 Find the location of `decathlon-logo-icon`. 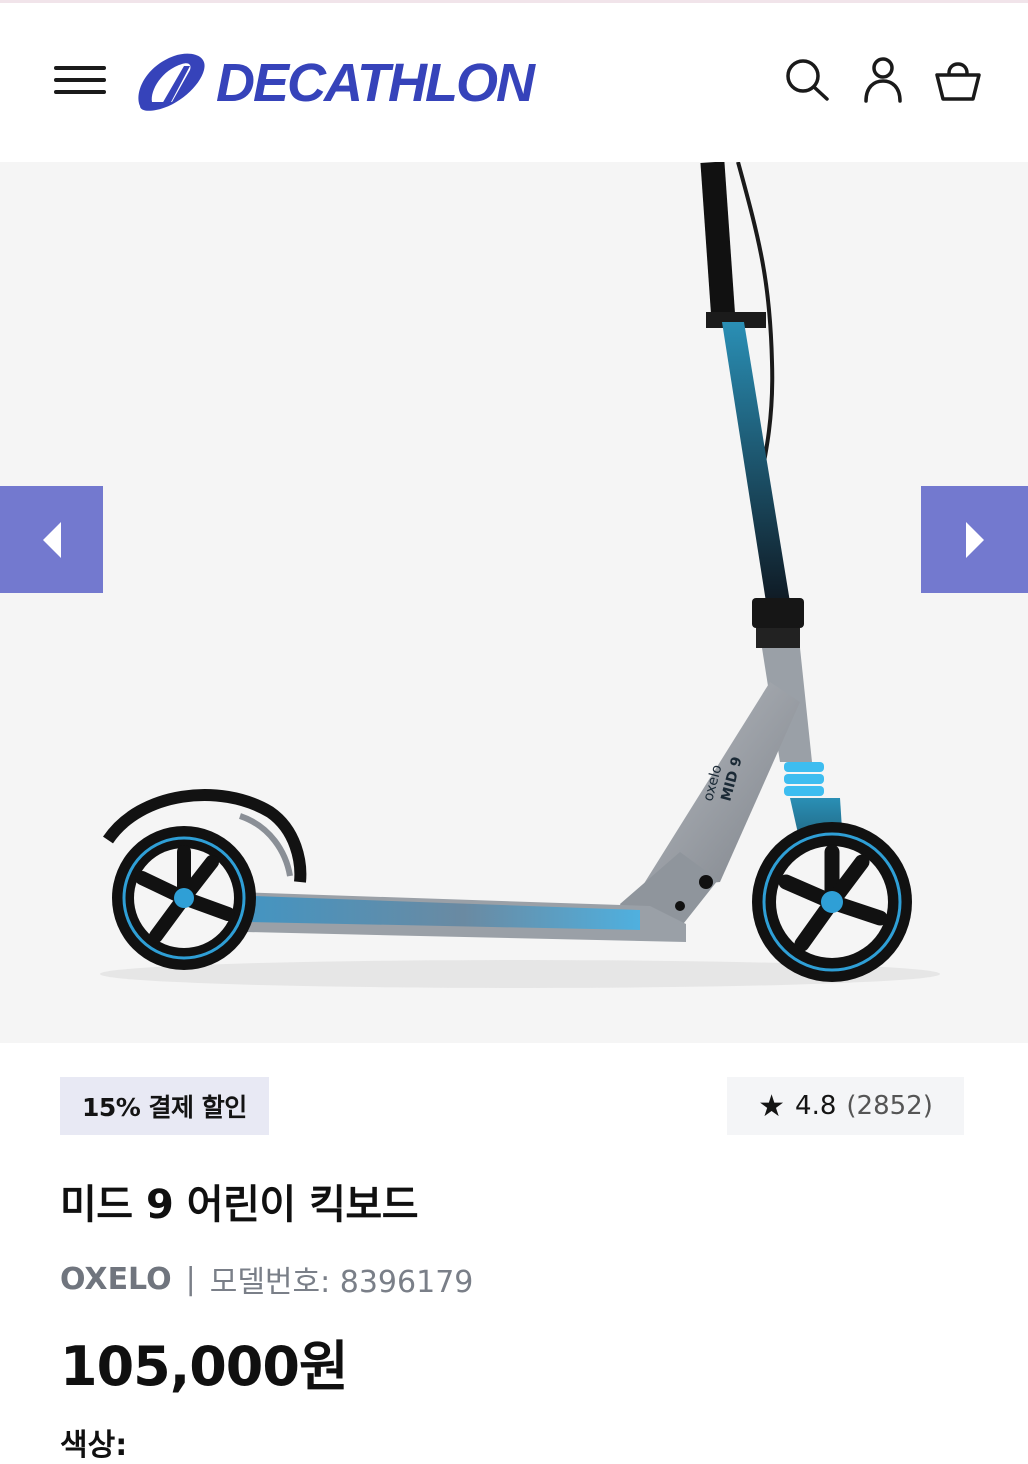

decathlon-logo-icon is located at coordinates (171, 82).